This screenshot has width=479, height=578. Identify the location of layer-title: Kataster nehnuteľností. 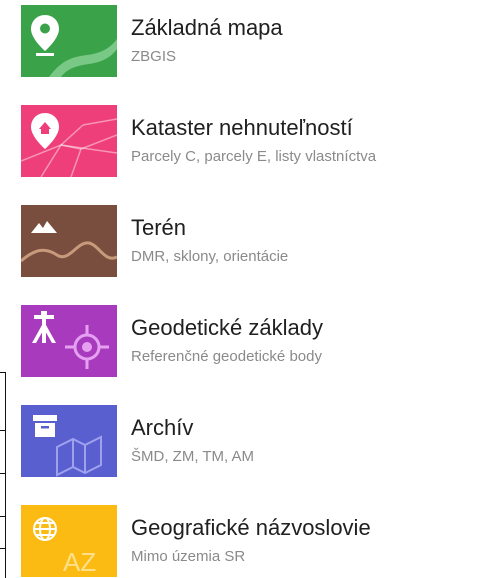
(242, 127).